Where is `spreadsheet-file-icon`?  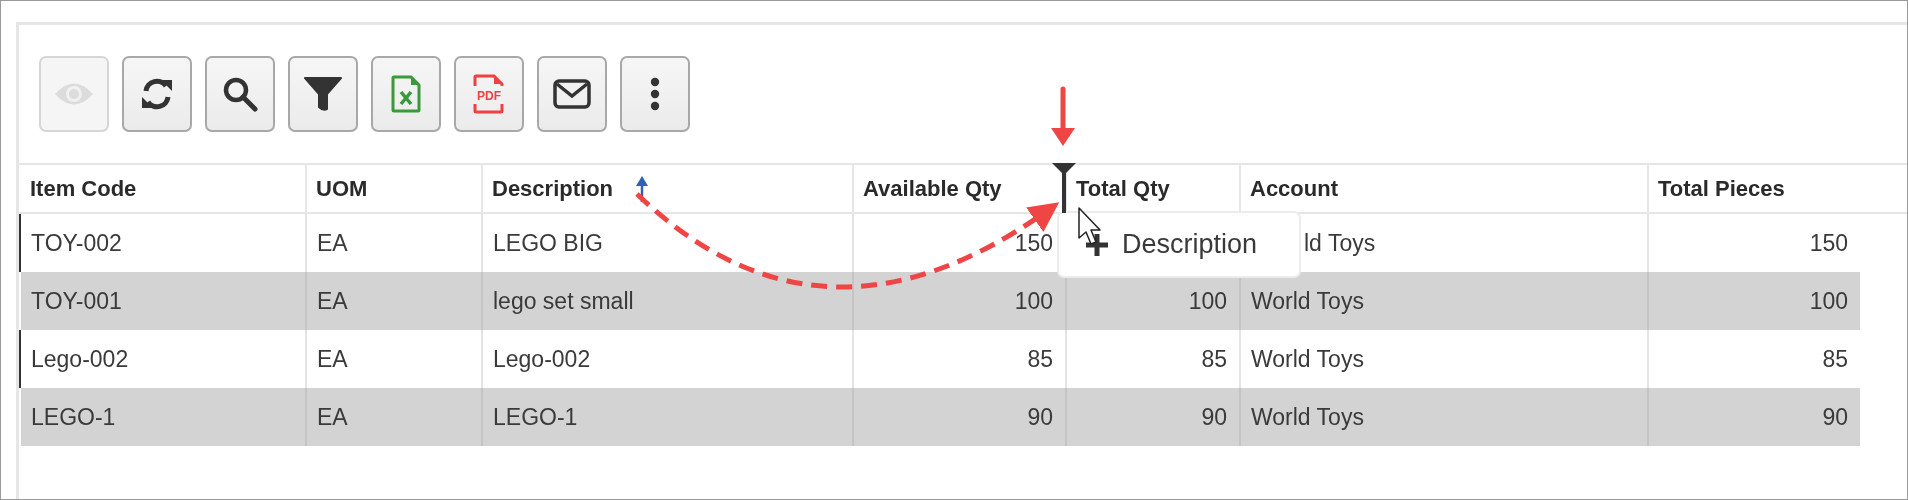 spreadsheet-file-icon is located at coordinates (406, 94).